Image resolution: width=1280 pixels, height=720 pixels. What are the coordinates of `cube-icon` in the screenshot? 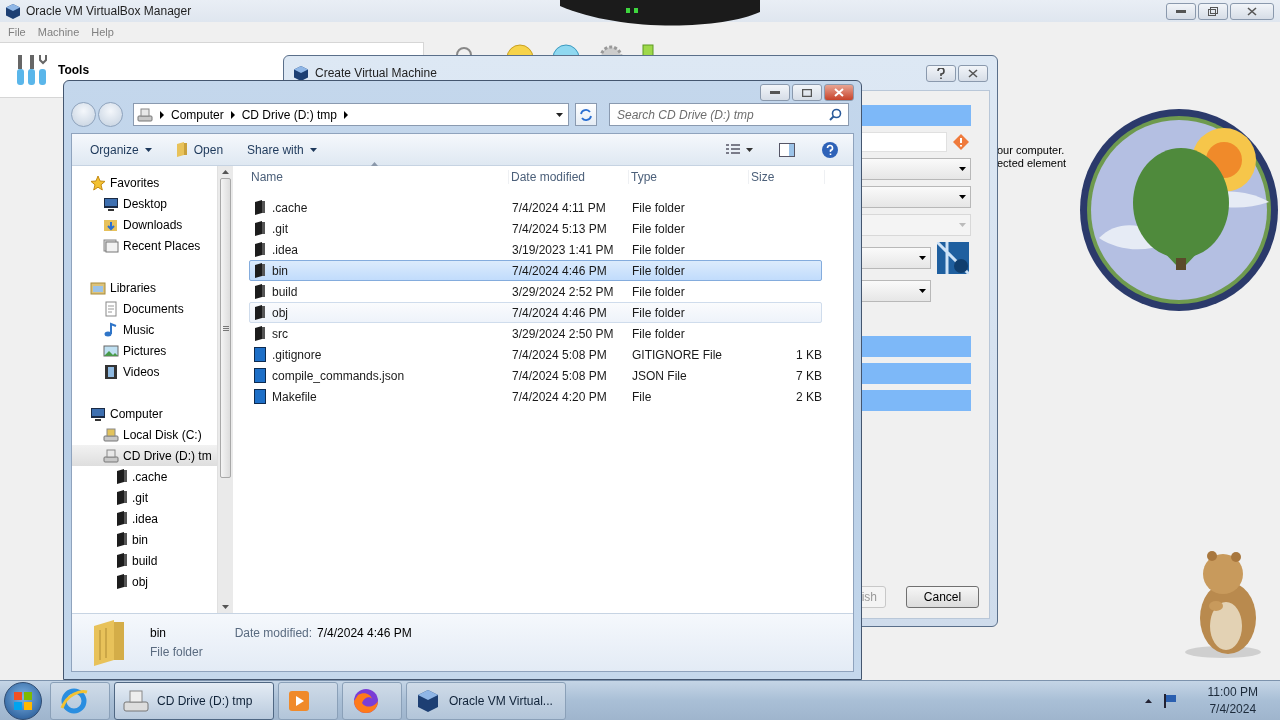 It's located at (13, 11).